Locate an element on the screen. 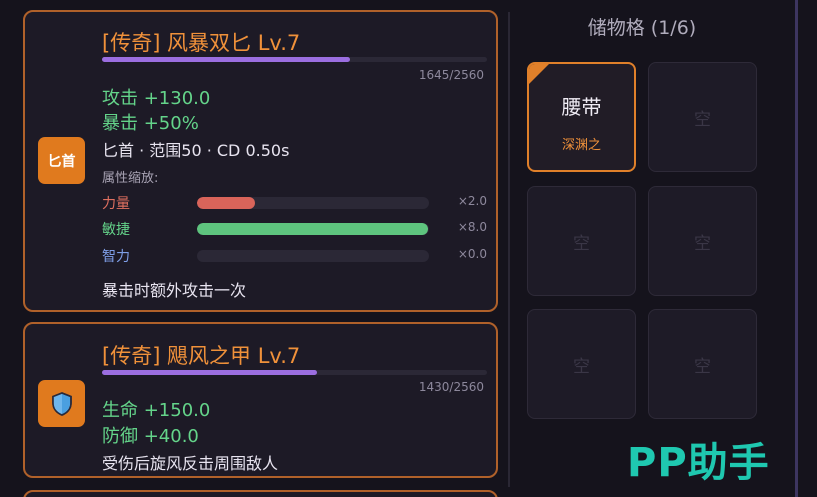 The image size is (817, 497). storage-slot-5: 空 is located at coordinates (581, 364).